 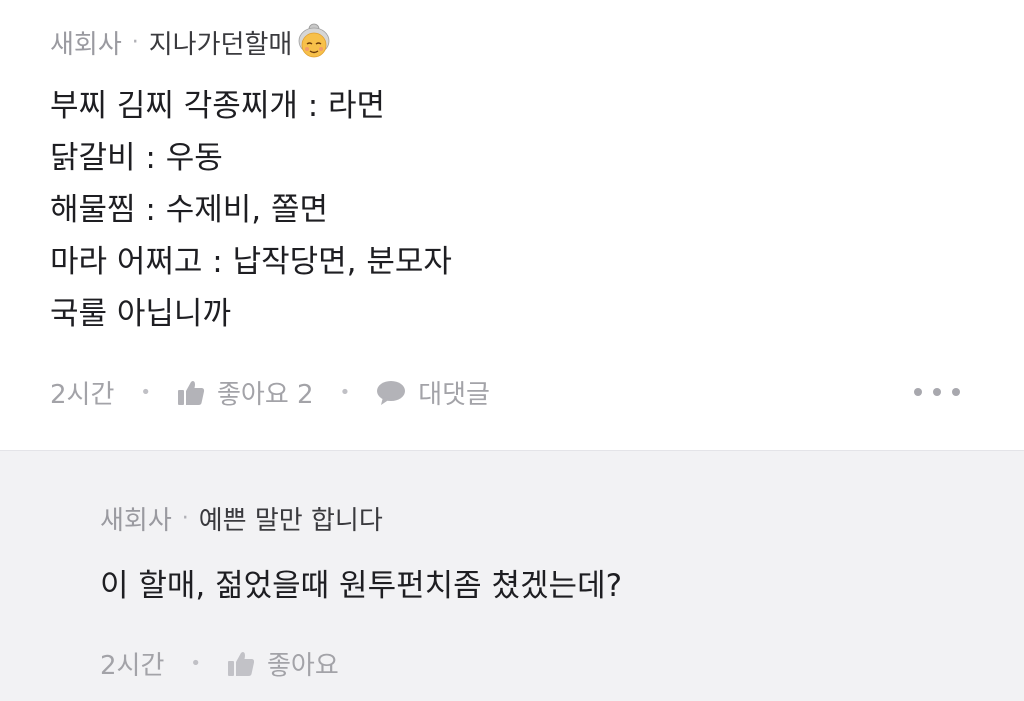 I want to click on speech-bubble-icon, so click(x=391, y=392).